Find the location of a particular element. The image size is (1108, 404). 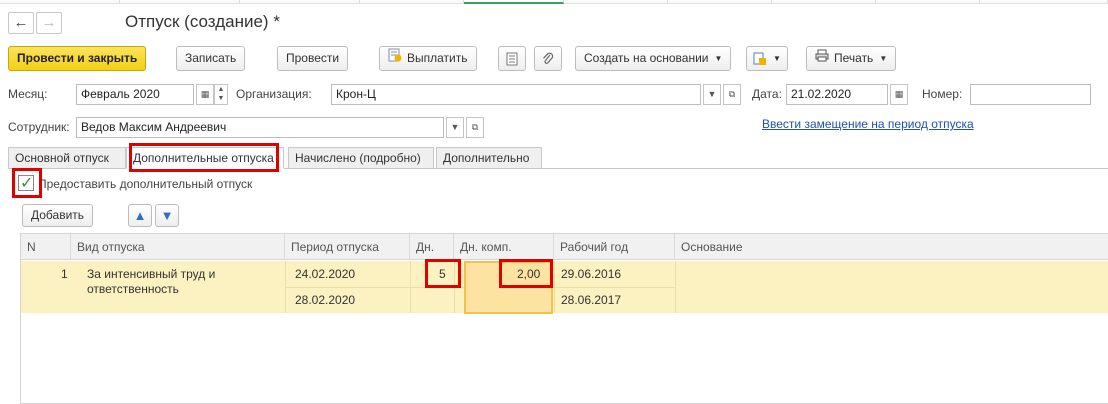

employee-label: Сотрудник: is located at coordinates (39, 127).